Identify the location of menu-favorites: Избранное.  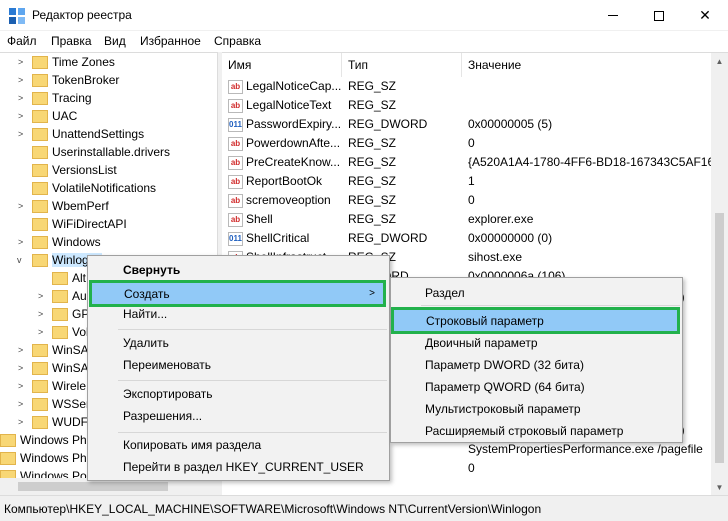
(170, 41).